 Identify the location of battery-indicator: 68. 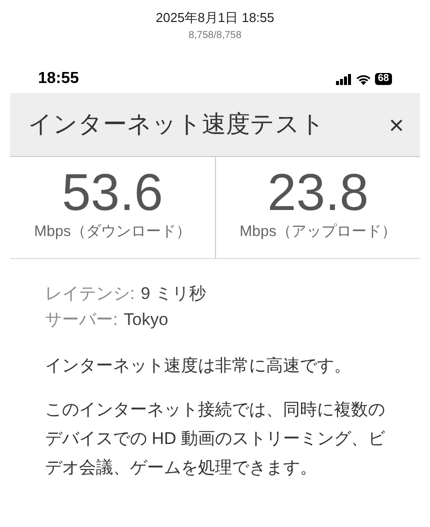
(383, 79).